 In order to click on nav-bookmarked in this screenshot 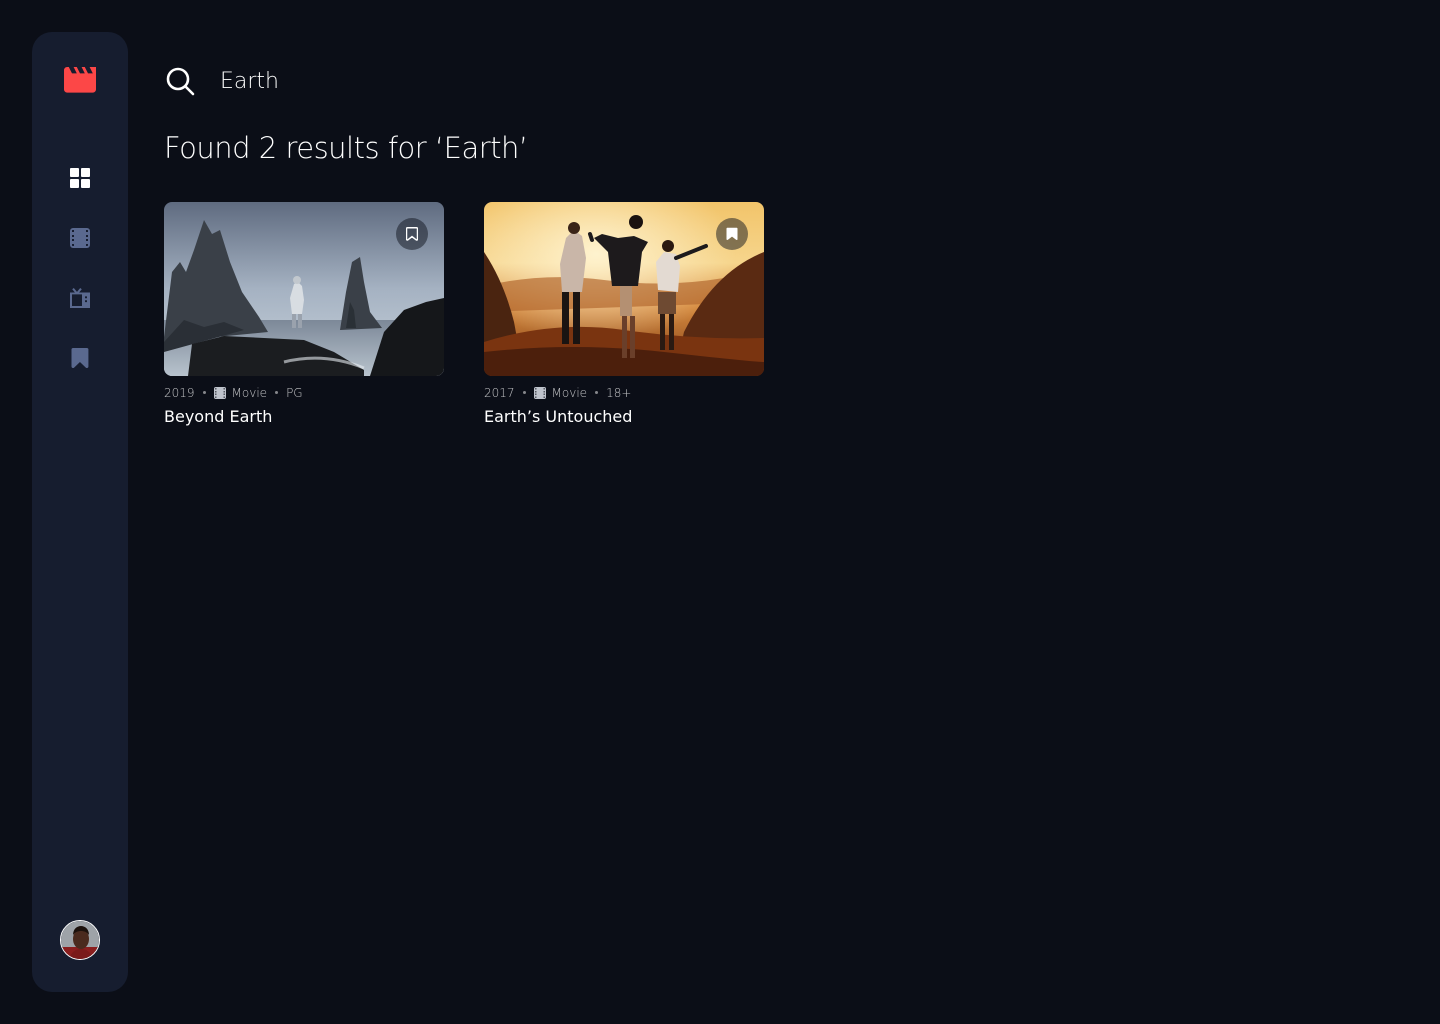, I will do `click(80, 358)`.